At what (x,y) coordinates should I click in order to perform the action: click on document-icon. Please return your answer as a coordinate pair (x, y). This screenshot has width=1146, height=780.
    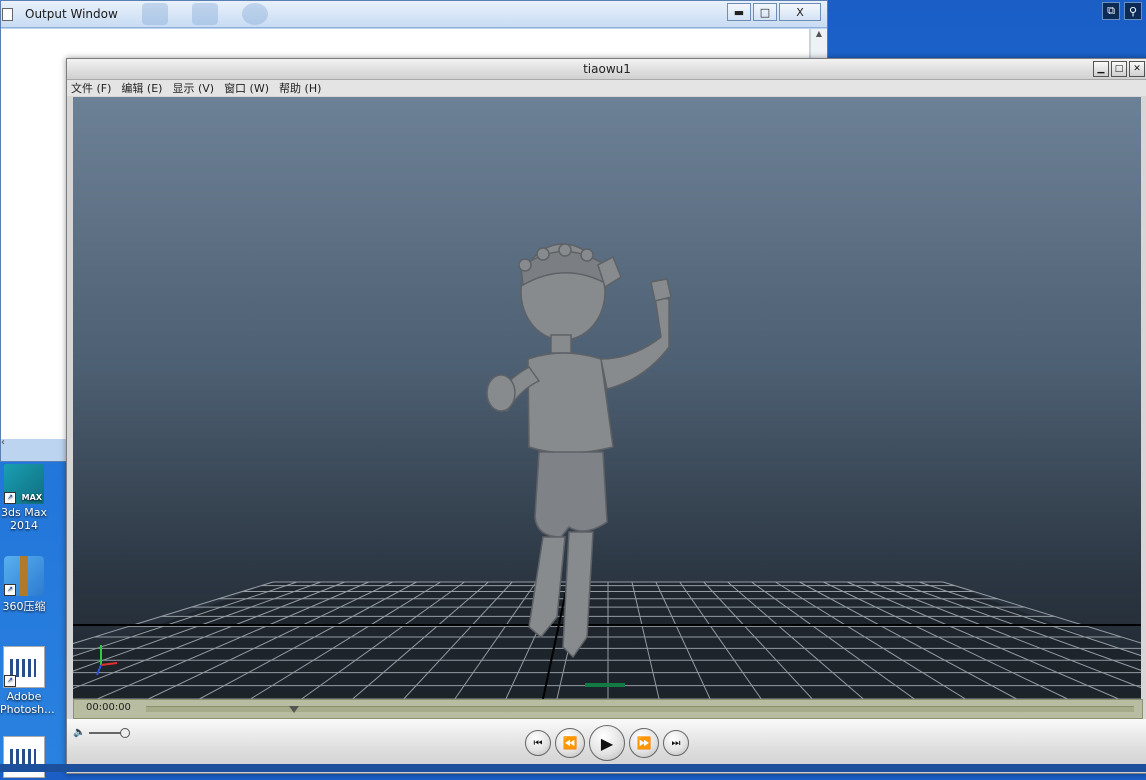
    Looking at the image, I should click on (7, 14).